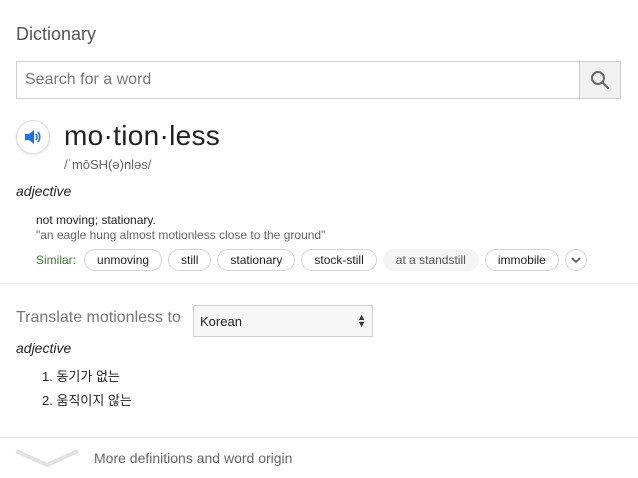 The image size is (638, 478). I want to click on translation-part-of-speech: adjective, so click(44, 348).